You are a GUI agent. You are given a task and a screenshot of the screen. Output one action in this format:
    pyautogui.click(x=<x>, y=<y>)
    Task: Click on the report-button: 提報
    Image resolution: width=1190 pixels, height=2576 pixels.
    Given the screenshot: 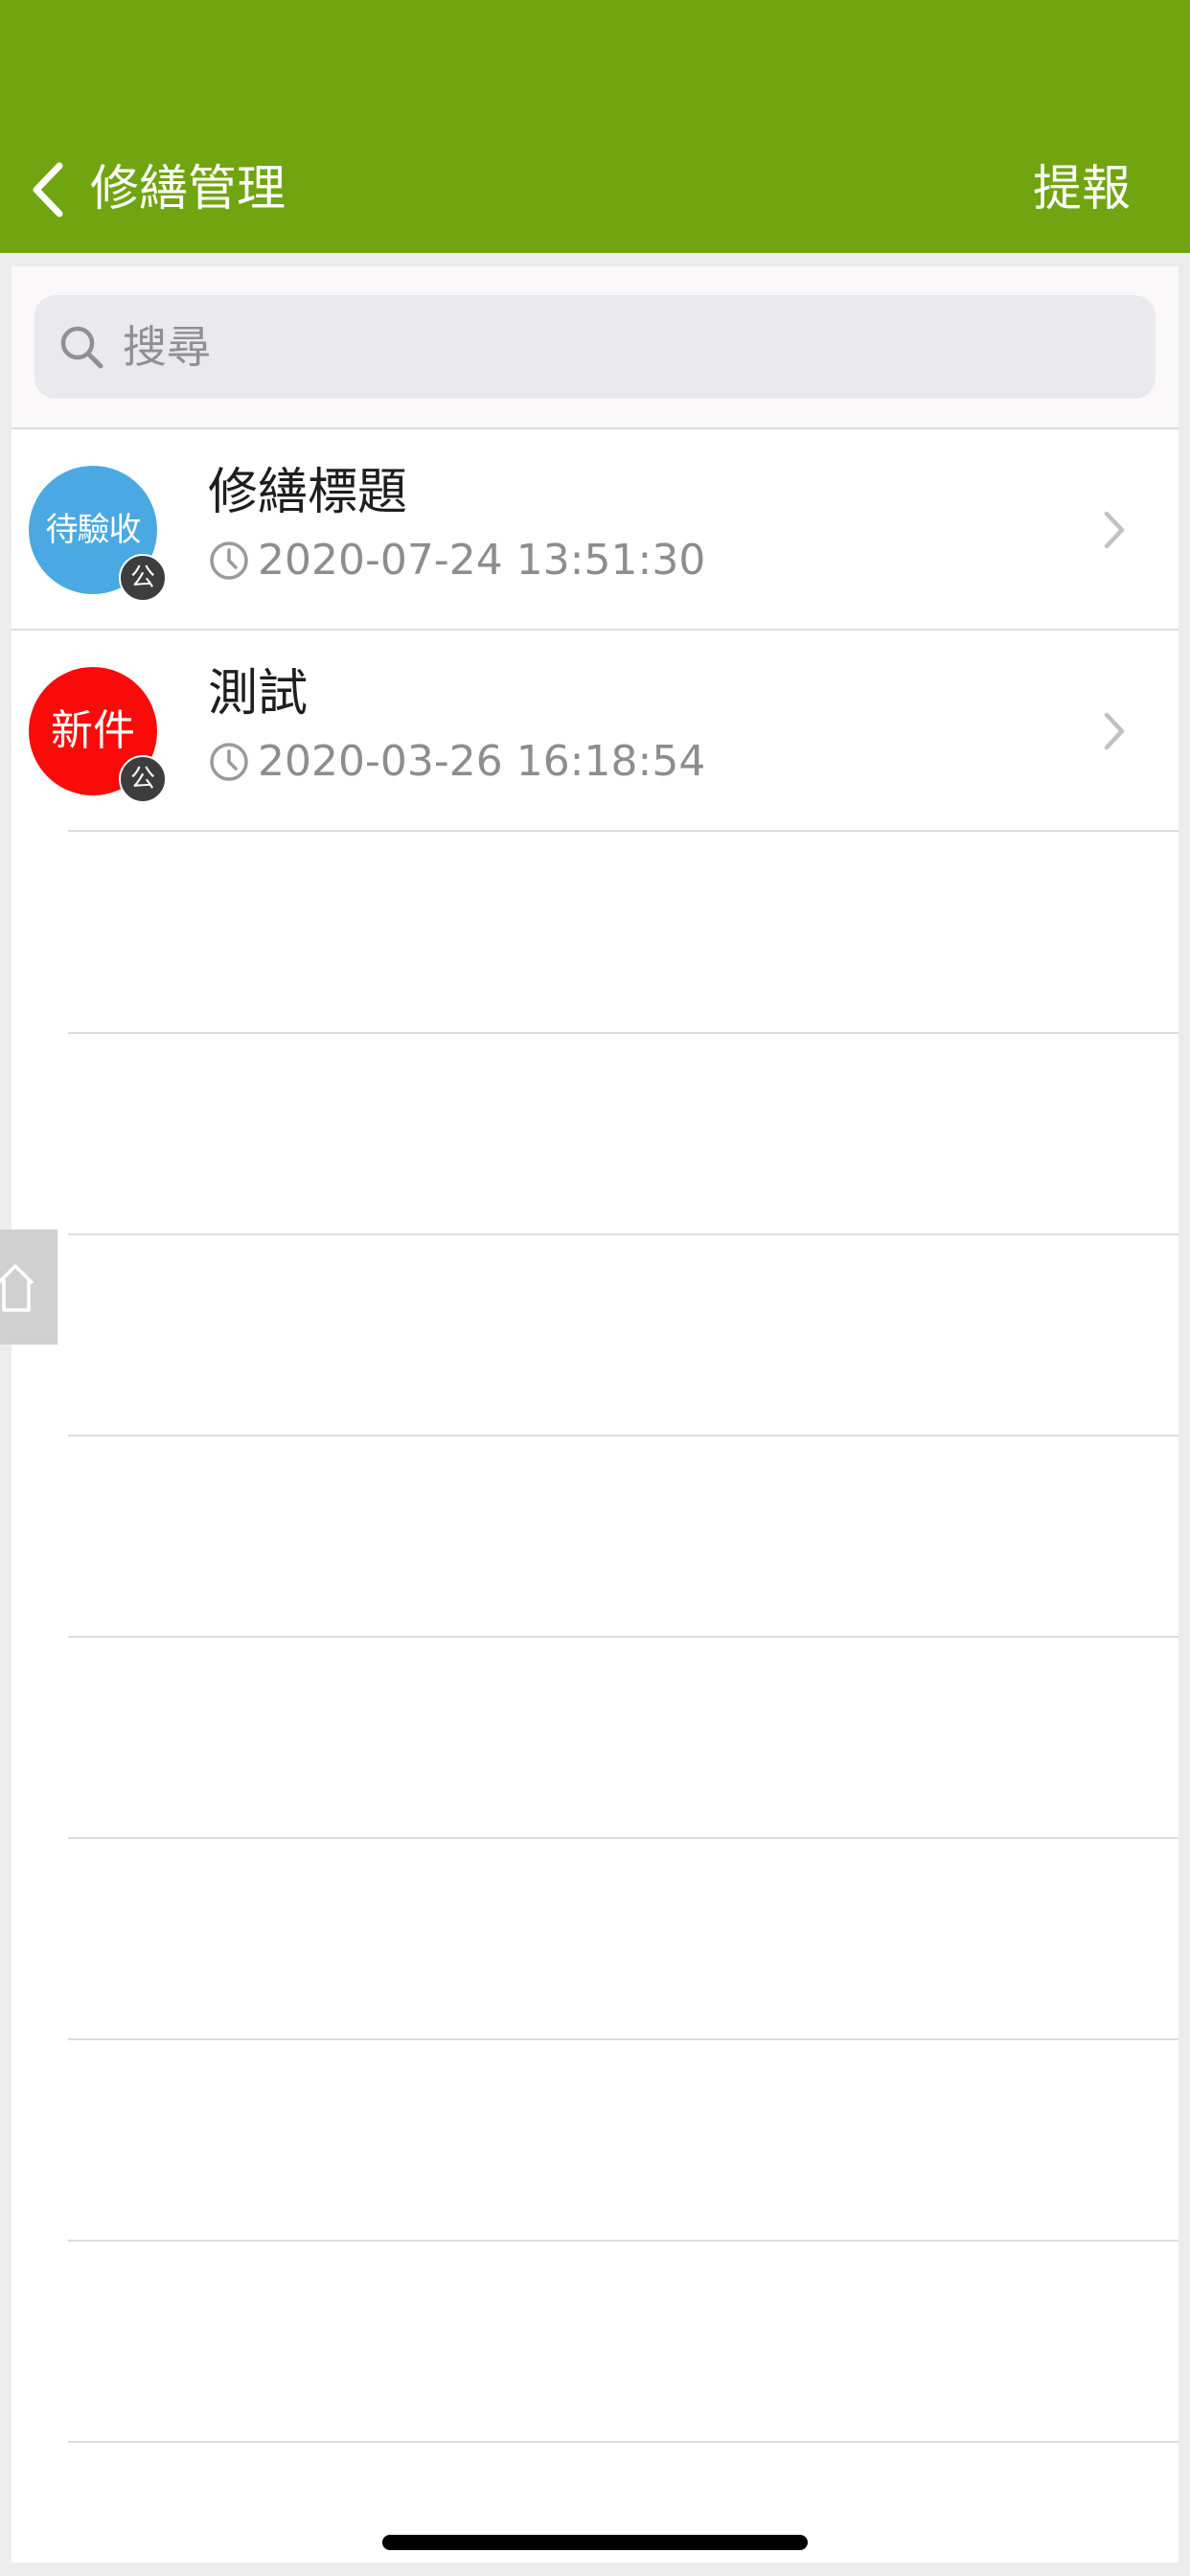 What is the action you would take?
    pyautogui.click(x=1082, y=189)
    